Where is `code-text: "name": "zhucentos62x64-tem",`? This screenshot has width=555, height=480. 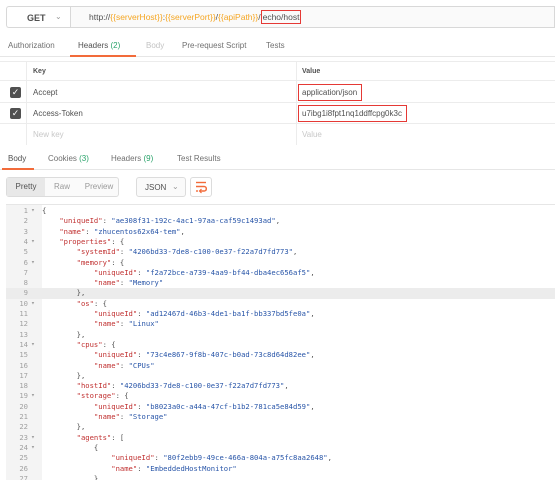
code-text: "name": "zhucentos62x64-tem", is located at coordinates (122, 231).